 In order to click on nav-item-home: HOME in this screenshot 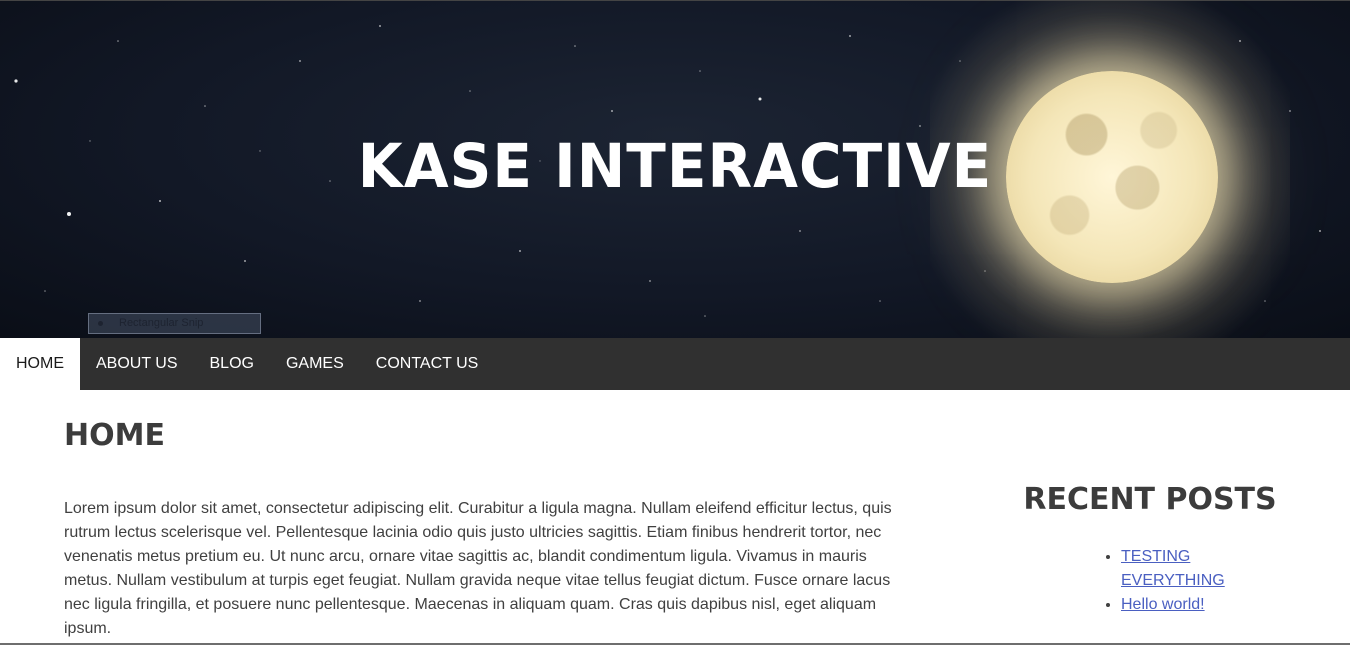, I will do `click(40, 364)`.